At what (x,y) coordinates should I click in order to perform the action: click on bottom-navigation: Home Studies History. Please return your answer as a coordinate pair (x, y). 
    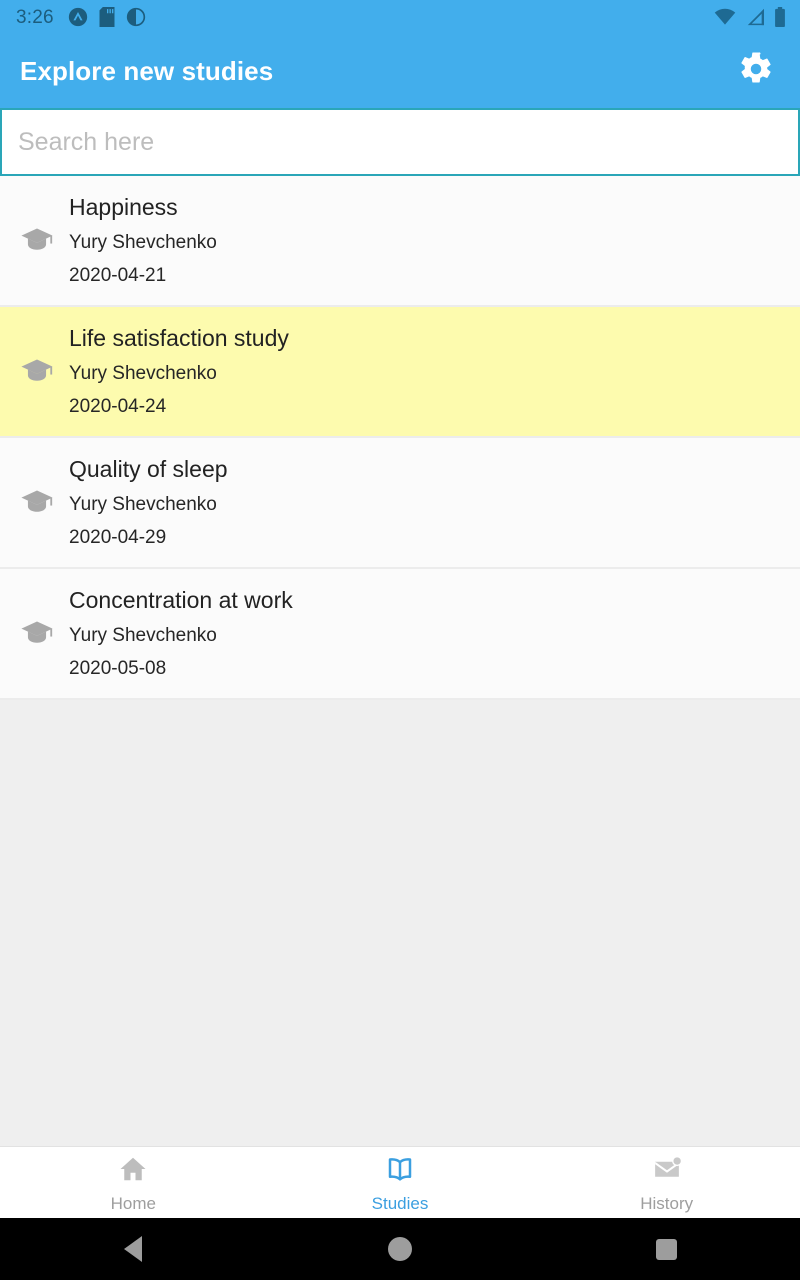
    Looking at the image, I should click on (400, 1182).